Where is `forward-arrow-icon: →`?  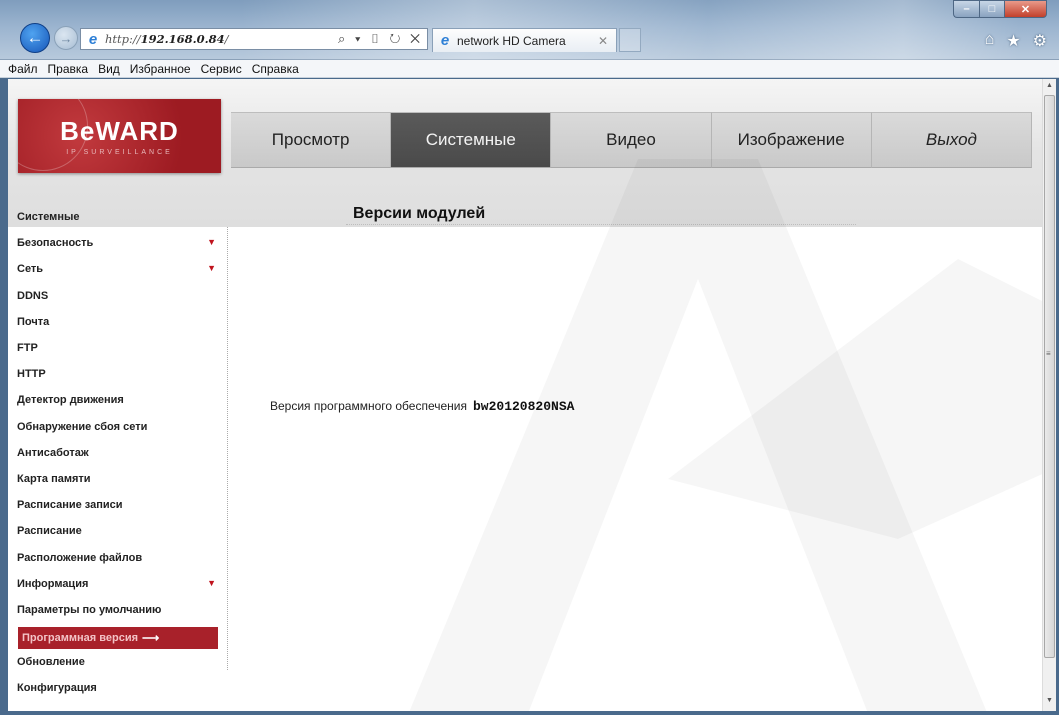
forward-arrow-icon: → is located at coordinates (66, 38).